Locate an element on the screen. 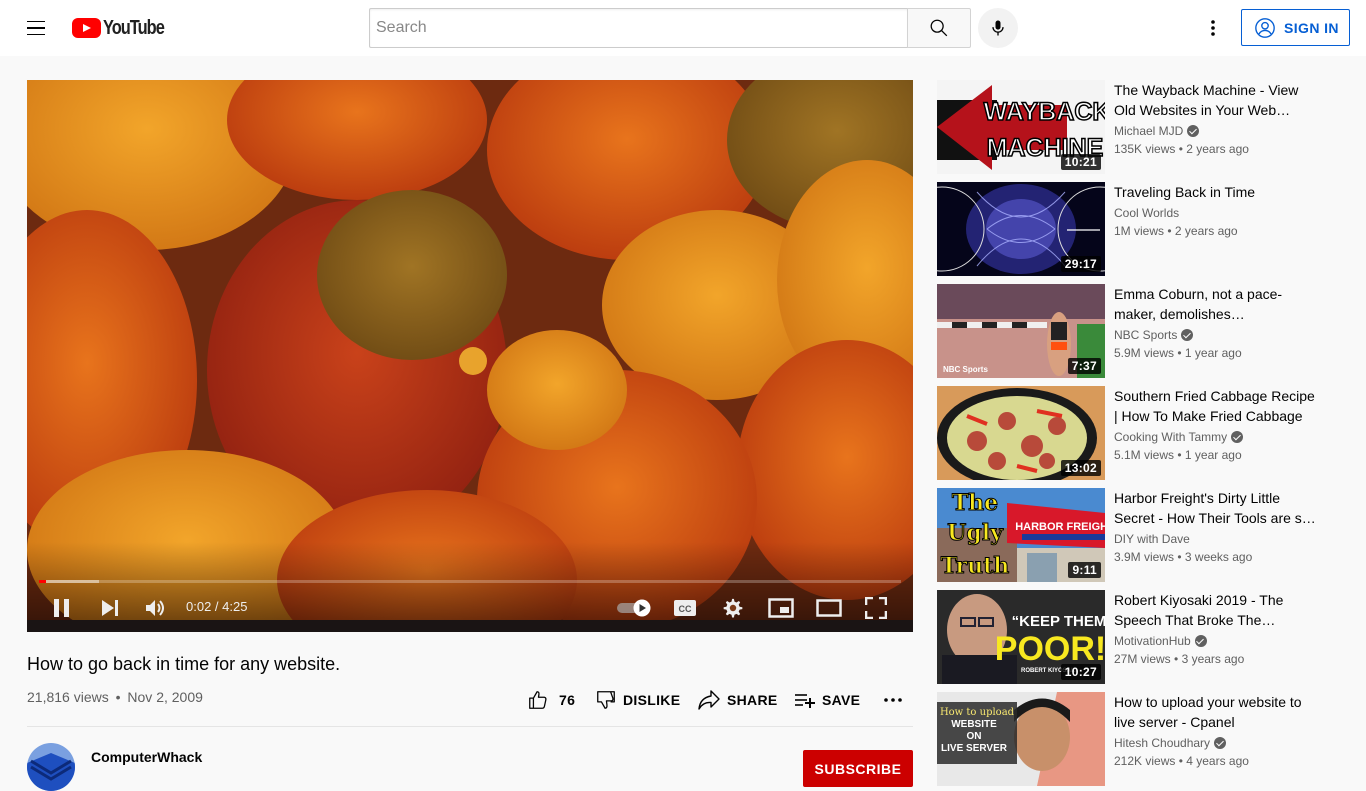 This screenshot has width=1366, height=791. more-actions-button is located at coordinates (896, 700).